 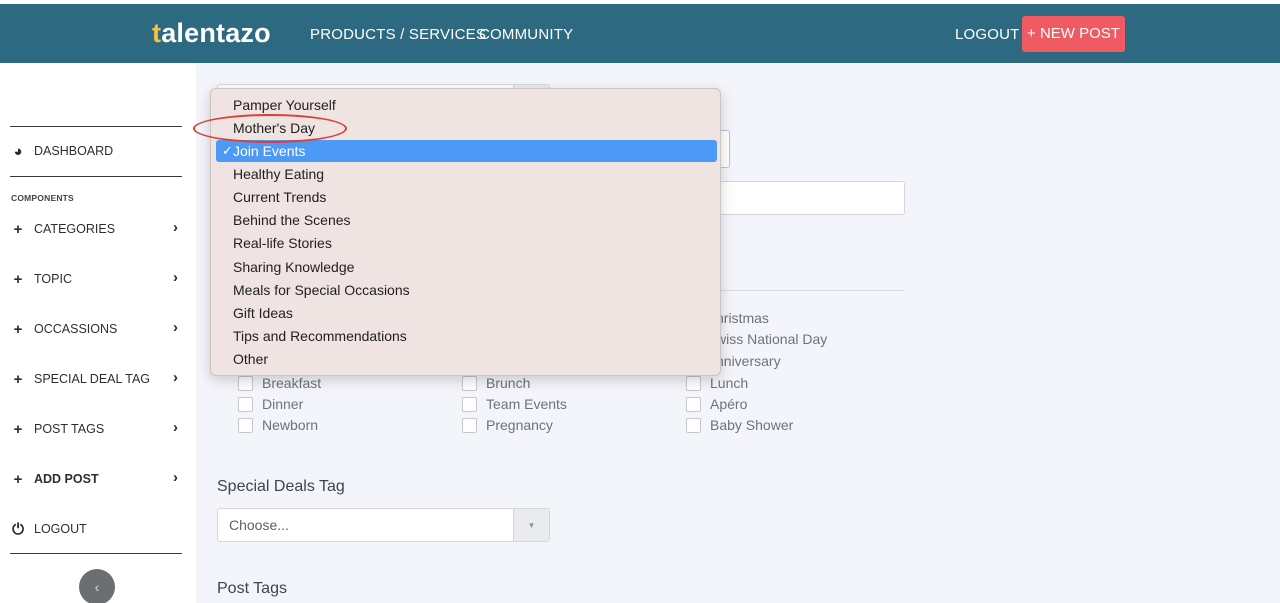 I want to click on checkbox-label: Pregnancy, so click(x=519, y=425).